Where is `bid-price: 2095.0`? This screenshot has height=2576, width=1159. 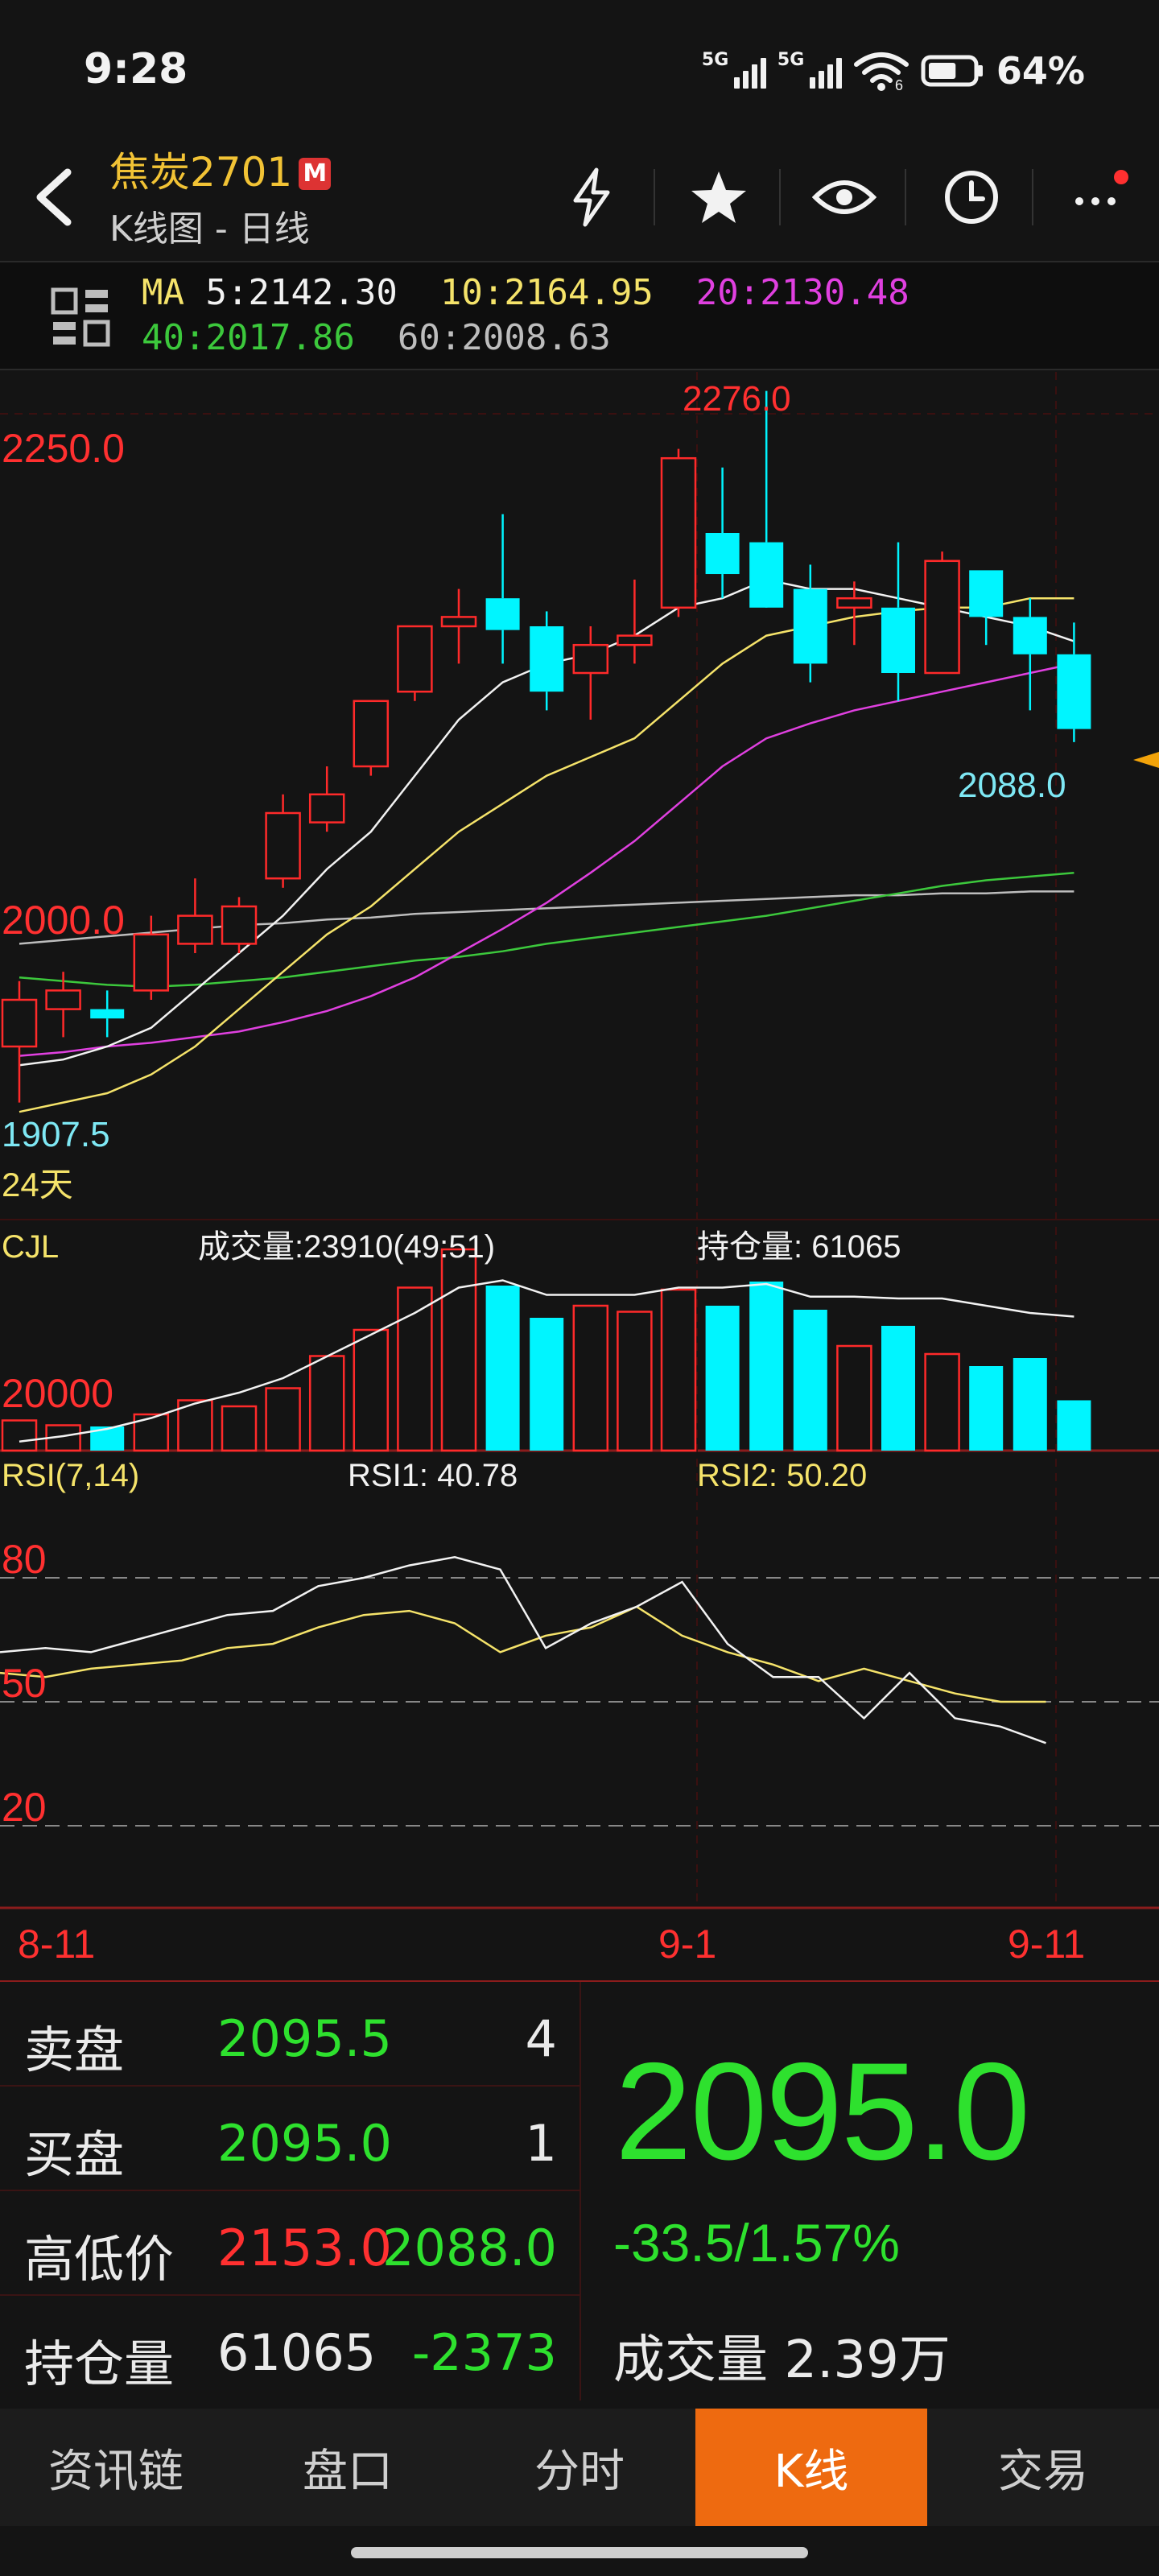 bid-price: 2095.0 is located at coordinates (304, 2143).